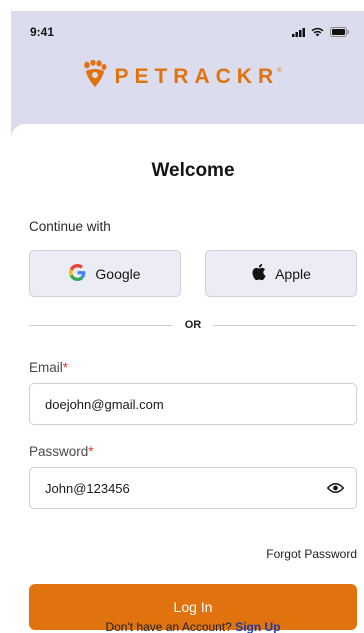 The height and width of the screenshot is (633, 364). I want to click on apple-icon, so click(258, 273).